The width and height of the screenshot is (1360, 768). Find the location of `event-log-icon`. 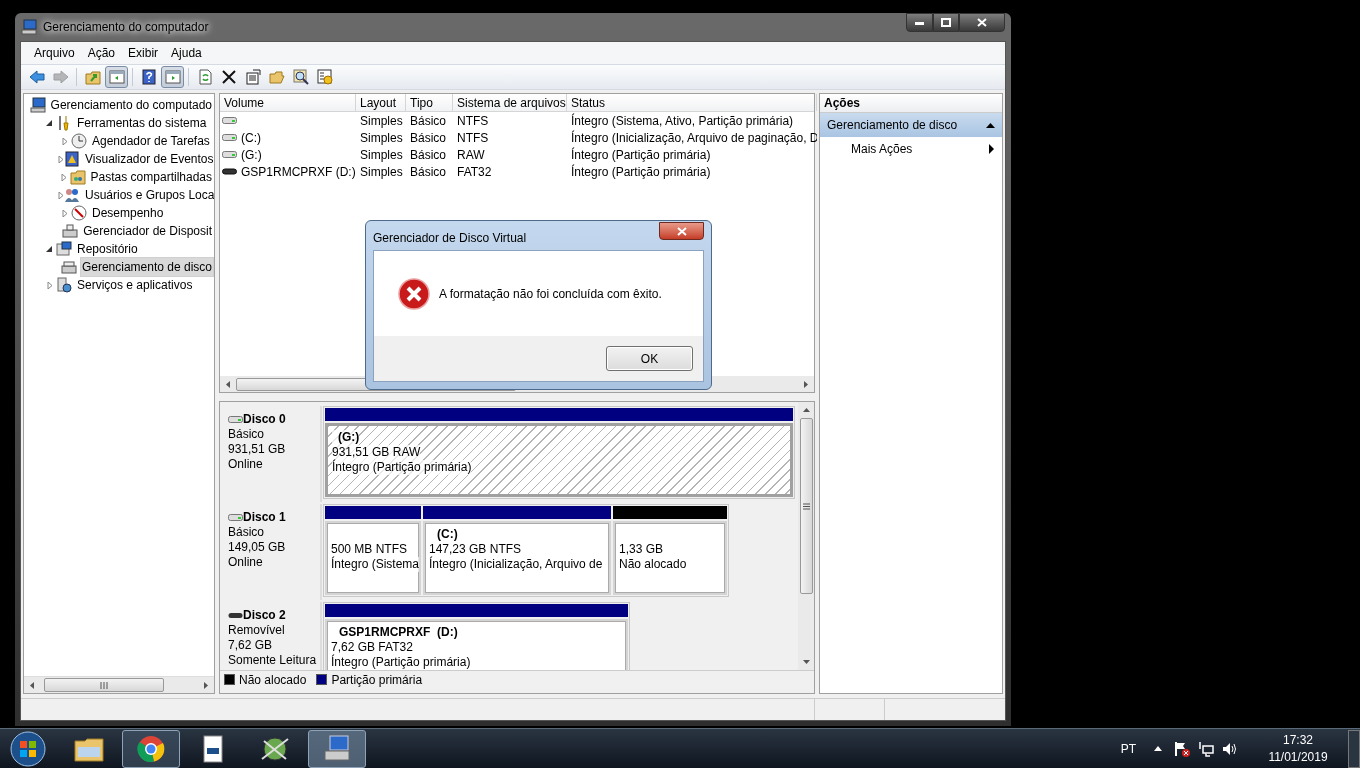

event-log-icon is located at coordinates (72, 159).